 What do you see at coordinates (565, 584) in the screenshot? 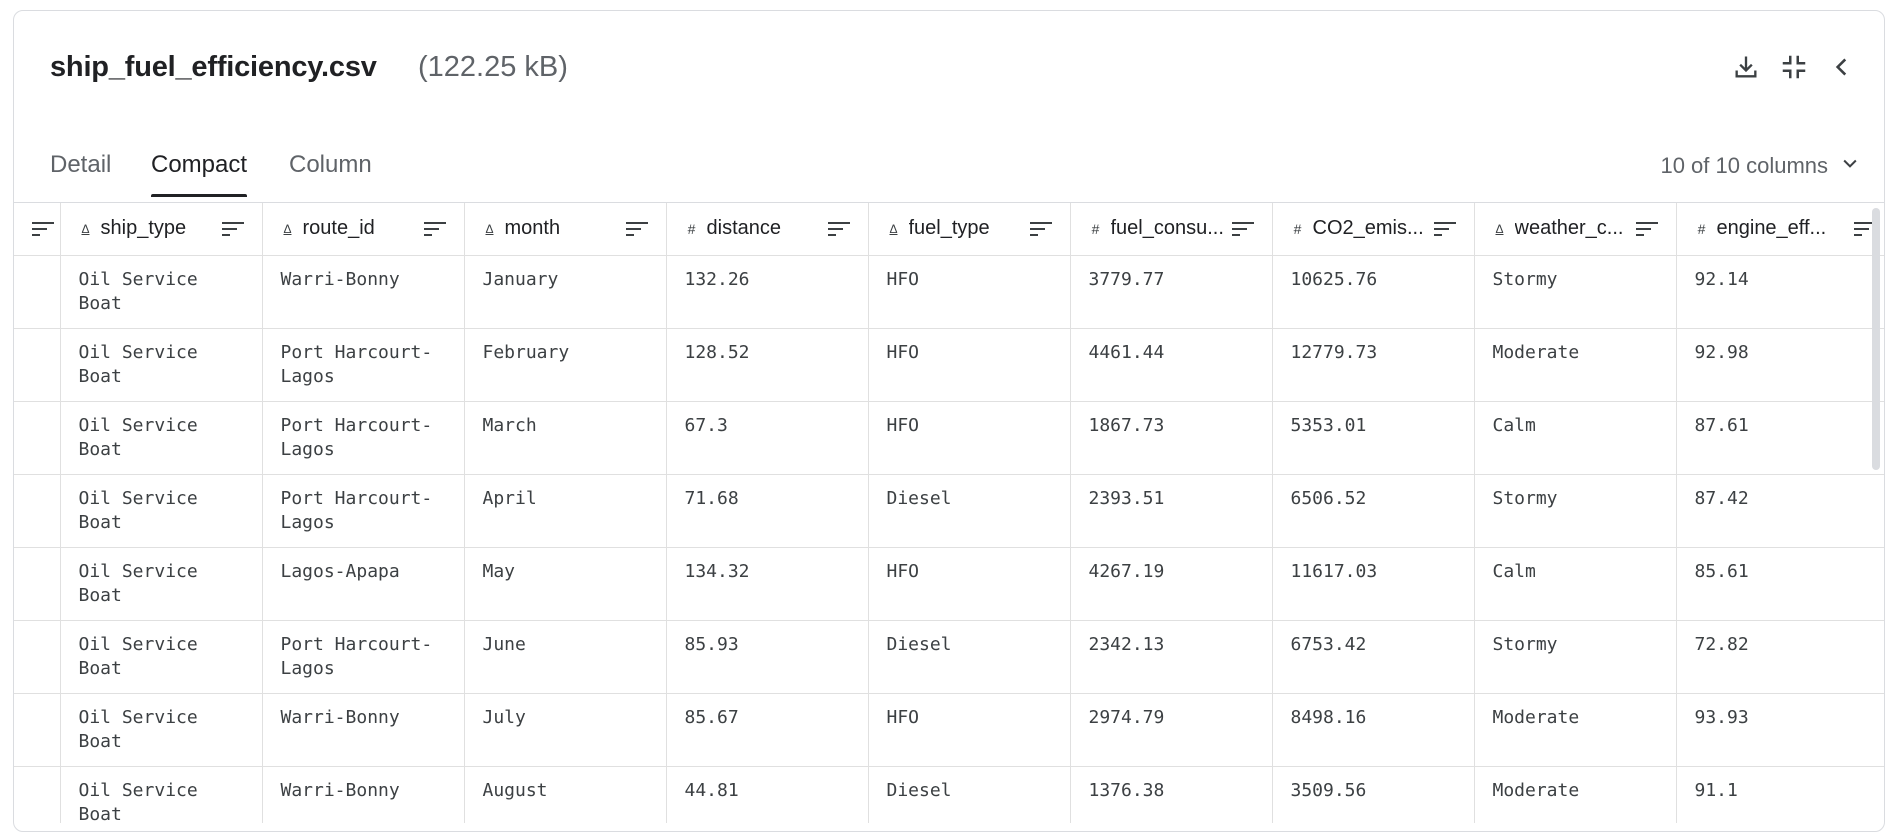
I see `table-cell: May` at bounding box center [565, 584].